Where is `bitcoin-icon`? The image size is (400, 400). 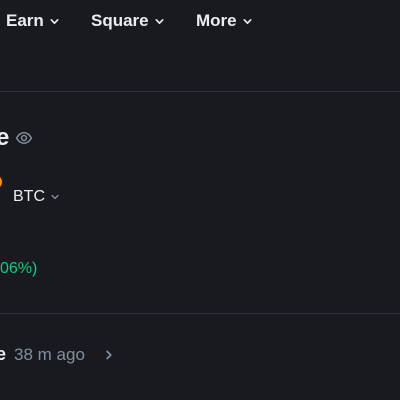
bitcoin-icon is located at coordinates (1, 182).